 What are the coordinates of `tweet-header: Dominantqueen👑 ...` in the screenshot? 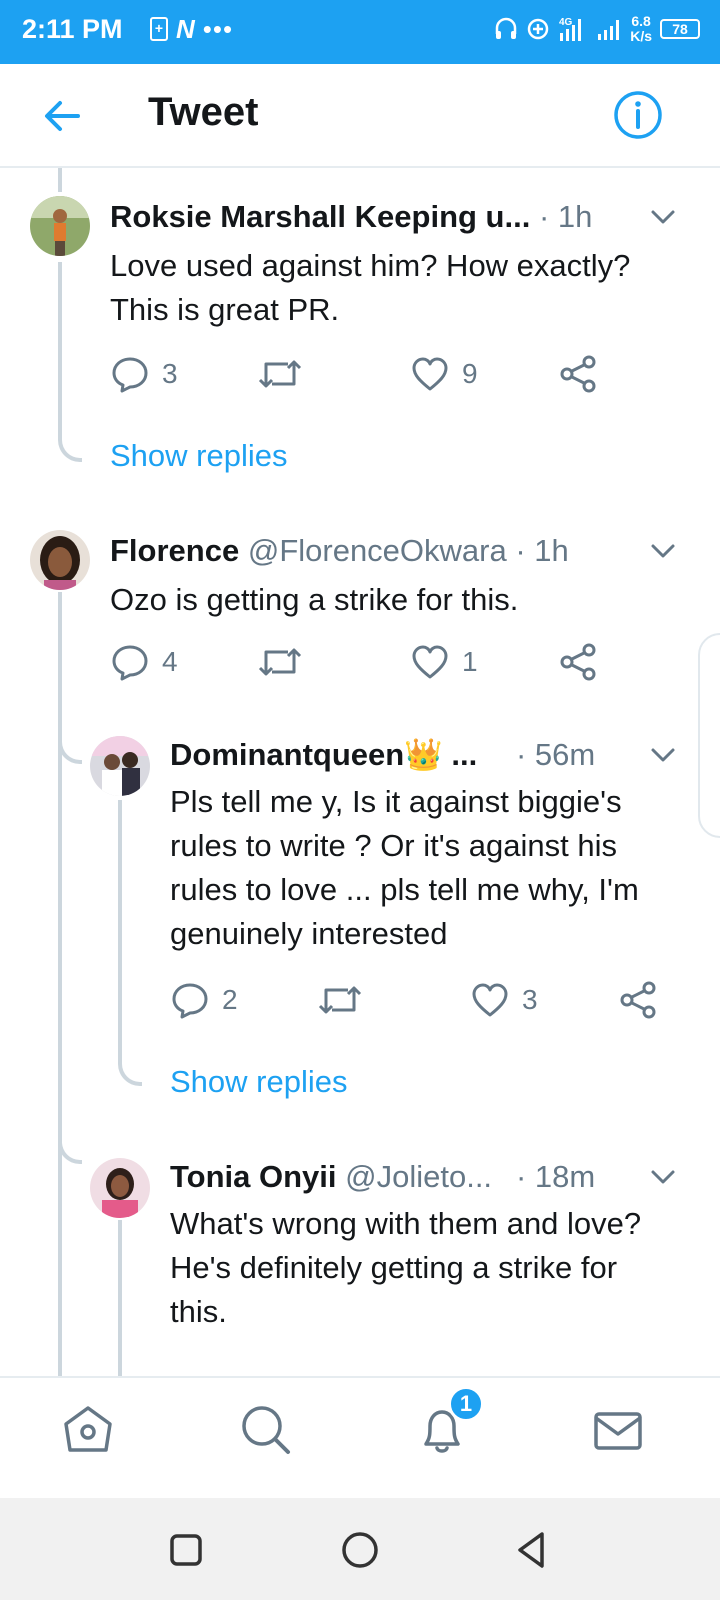 It's located at (323, 755).